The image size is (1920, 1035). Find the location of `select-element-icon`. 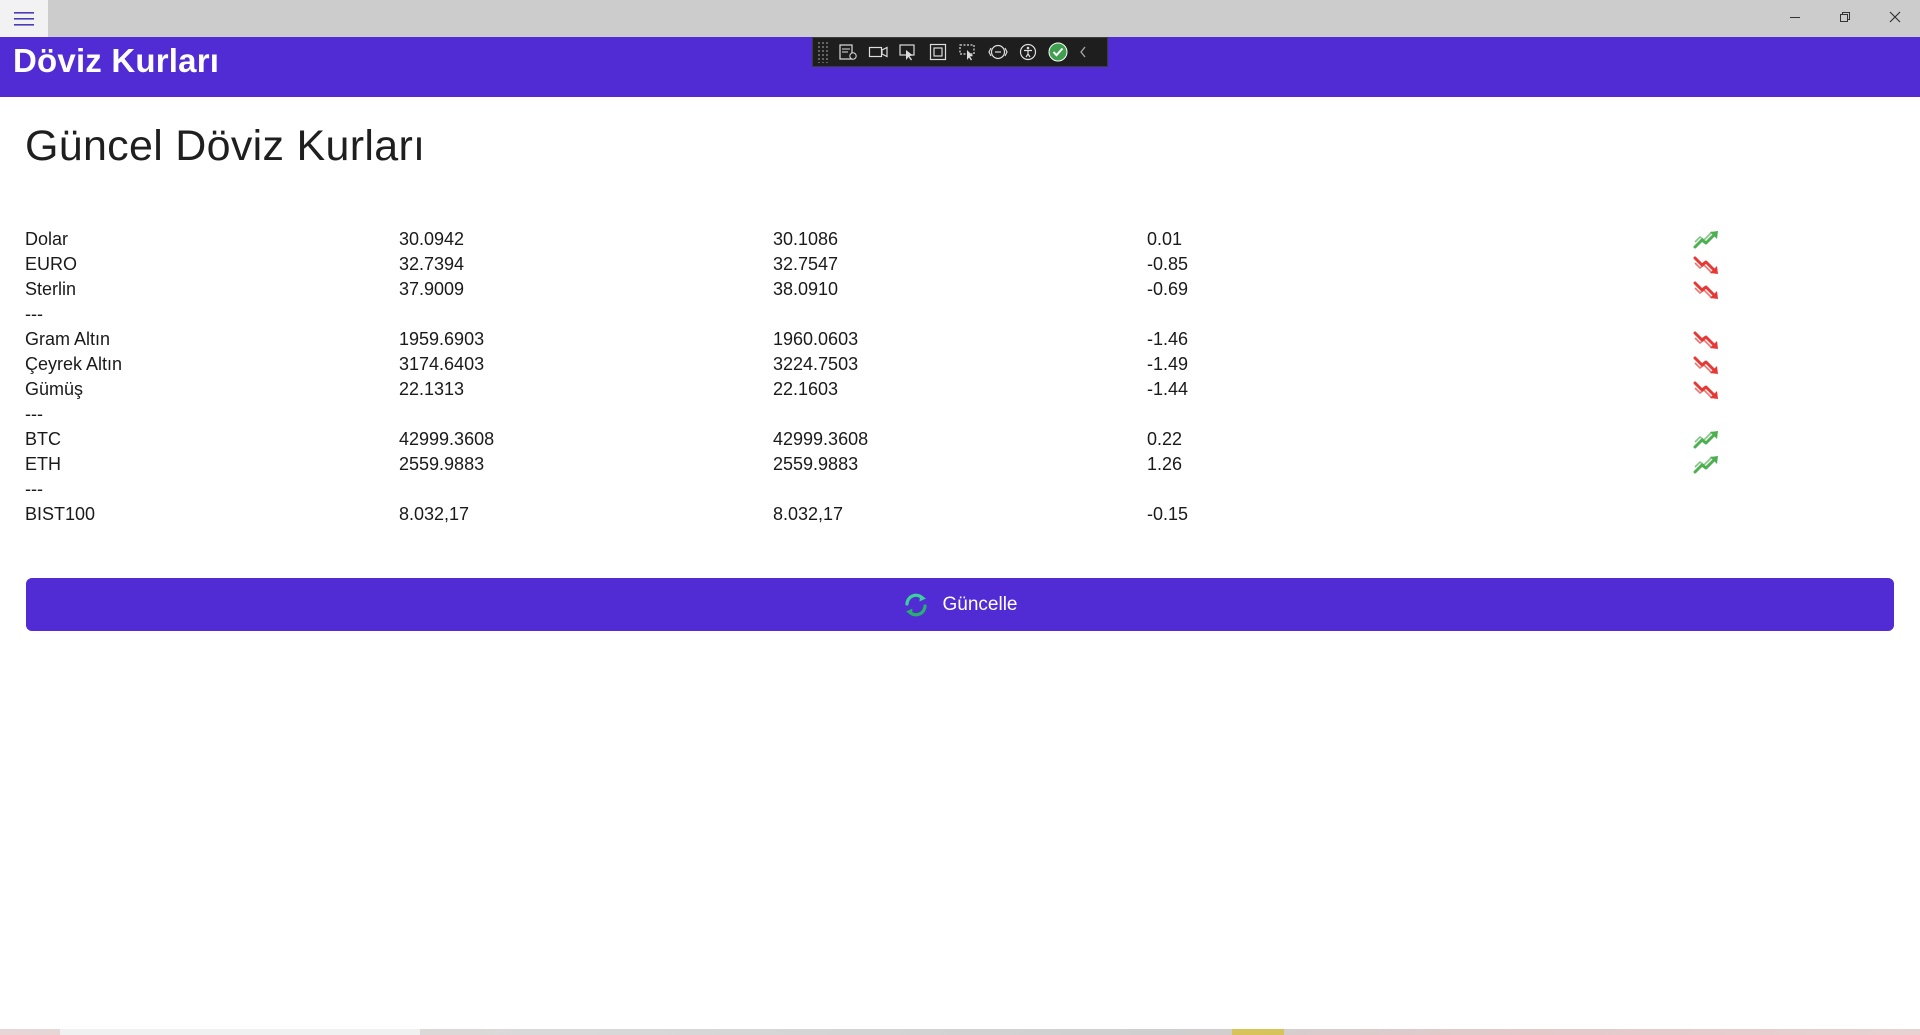

select-element-icon is located at coordinates (907, 52).